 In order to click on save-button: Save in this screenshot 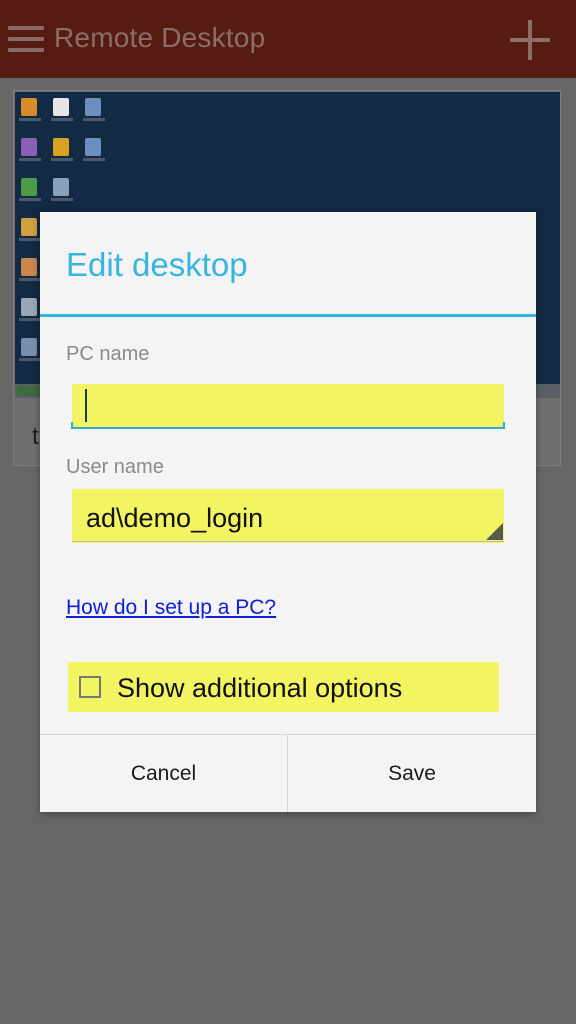, I will do `click(412, 773)`.